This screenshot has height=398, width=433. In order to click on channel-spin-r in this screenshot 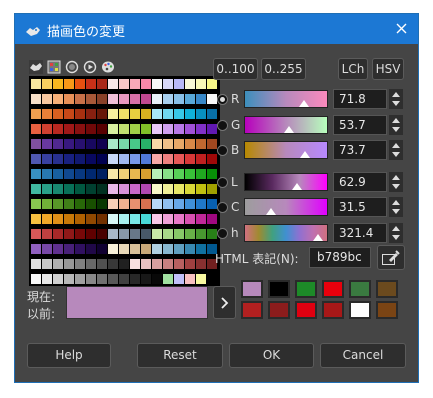, I will do `click(396, 99)`.